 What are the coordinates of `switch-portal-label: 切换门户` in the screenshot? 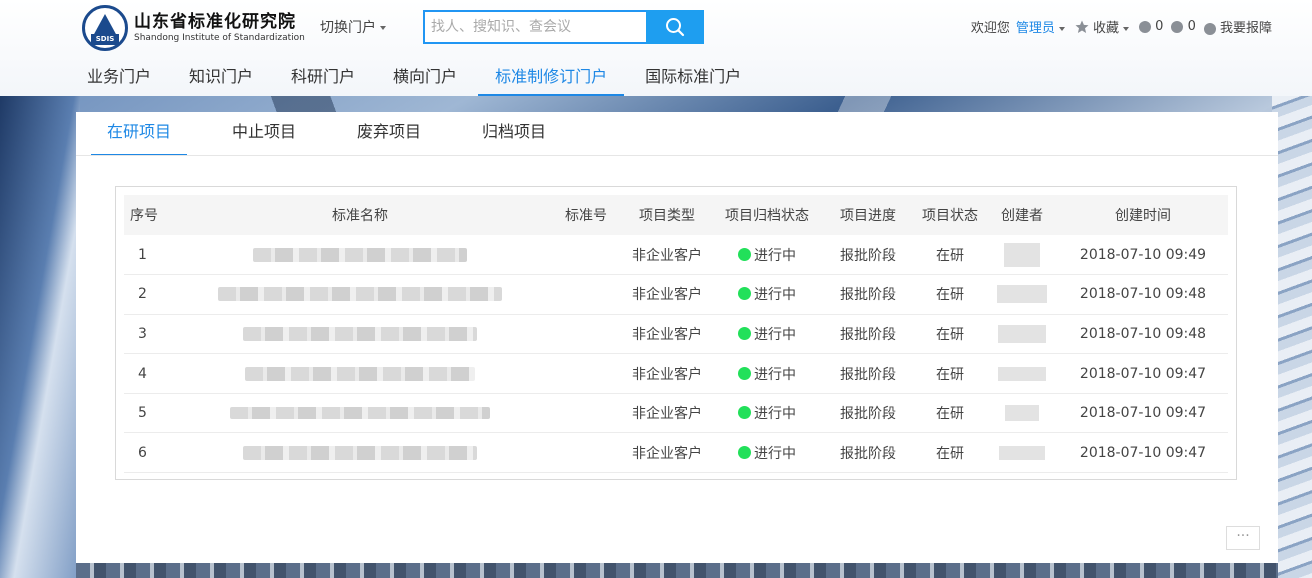 It's located at (348, 28).